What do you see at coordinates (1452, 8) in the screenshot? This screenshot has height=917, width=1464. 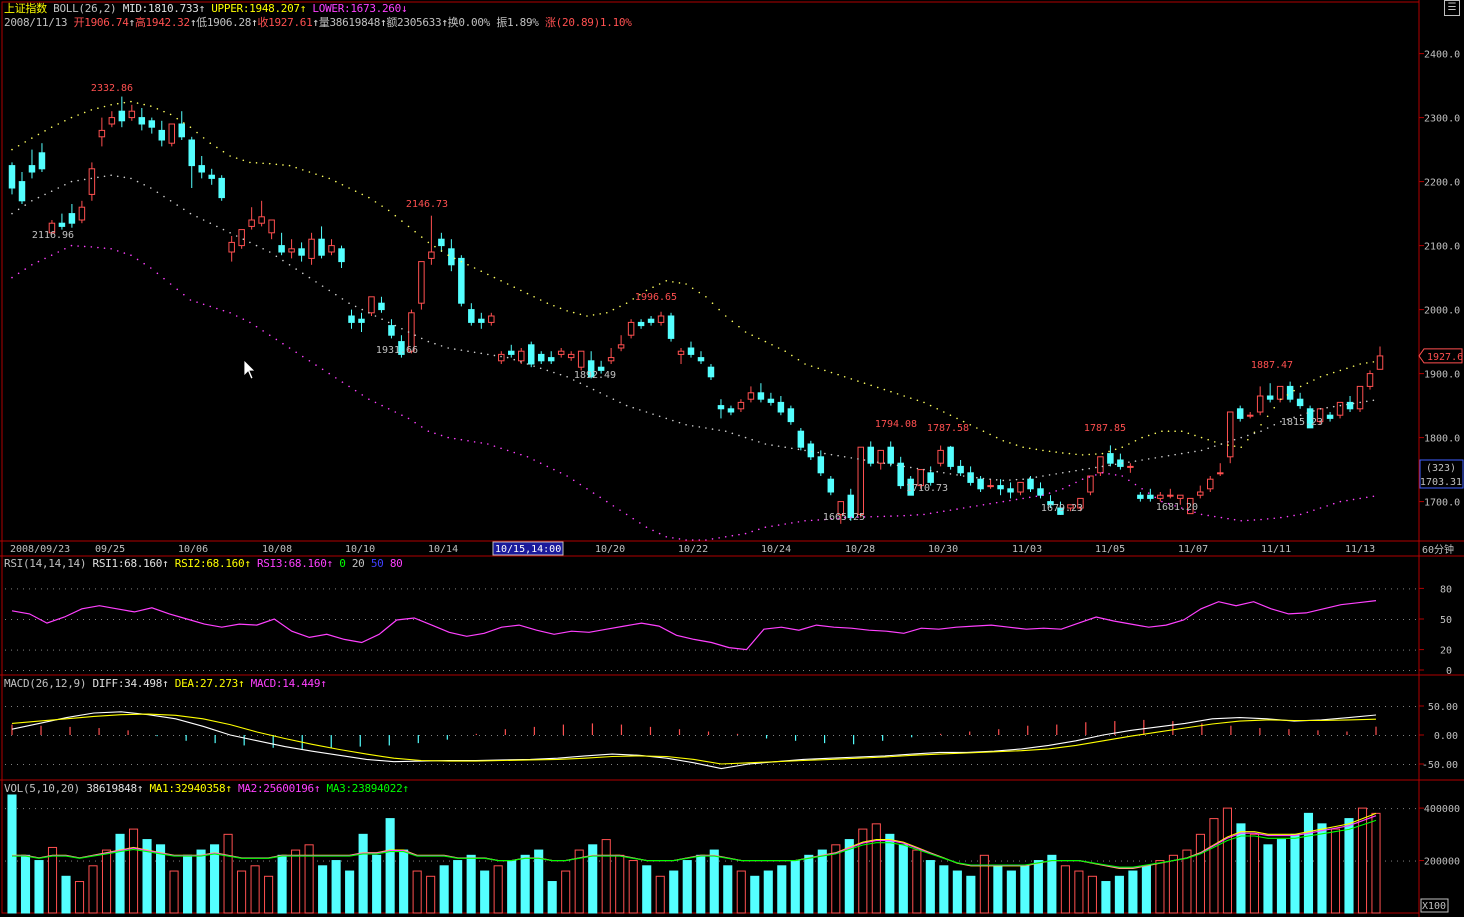 I see `window-menu-icon: ☰` at bounding box center [1452, 8].